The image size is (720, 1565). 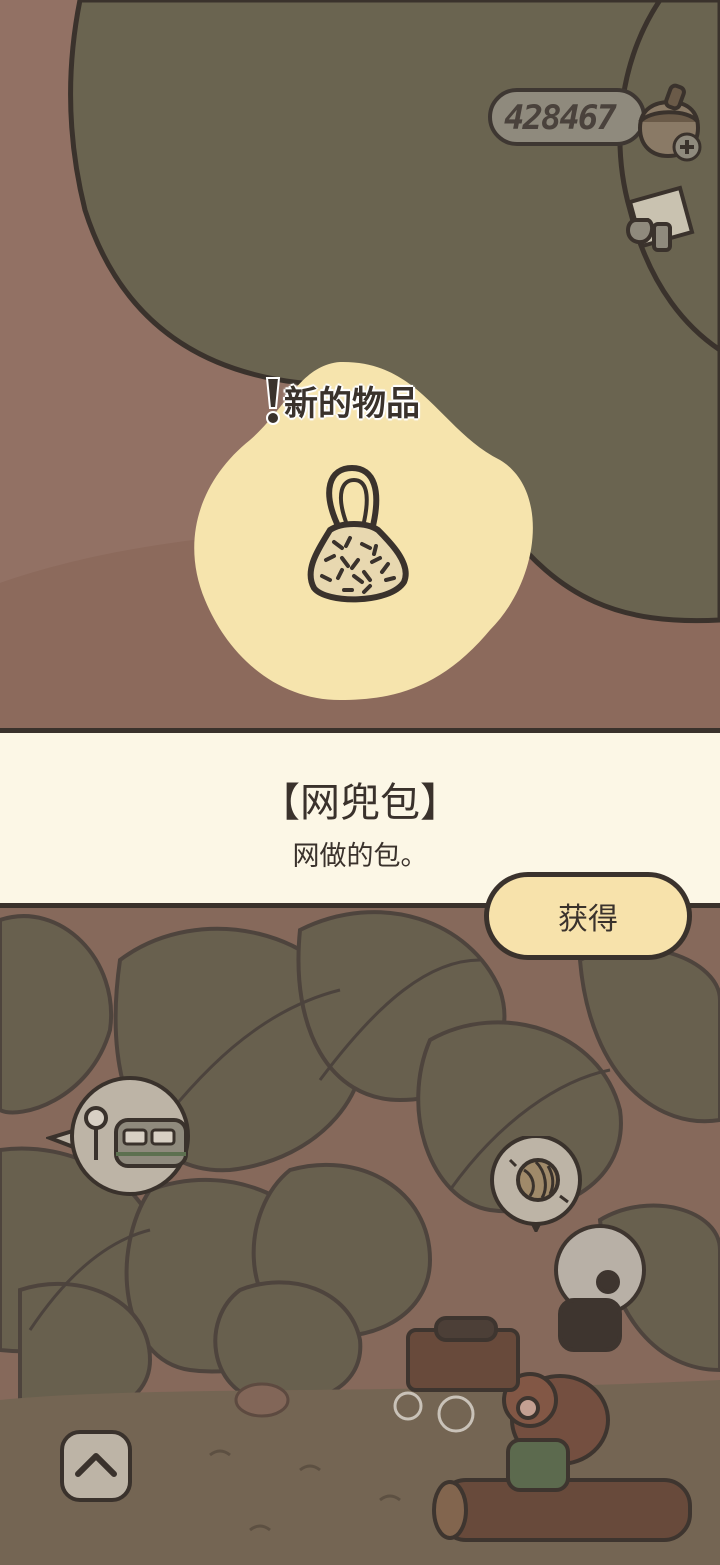 I want to click on chevron-up-icon, so click(x=96, y=1466).